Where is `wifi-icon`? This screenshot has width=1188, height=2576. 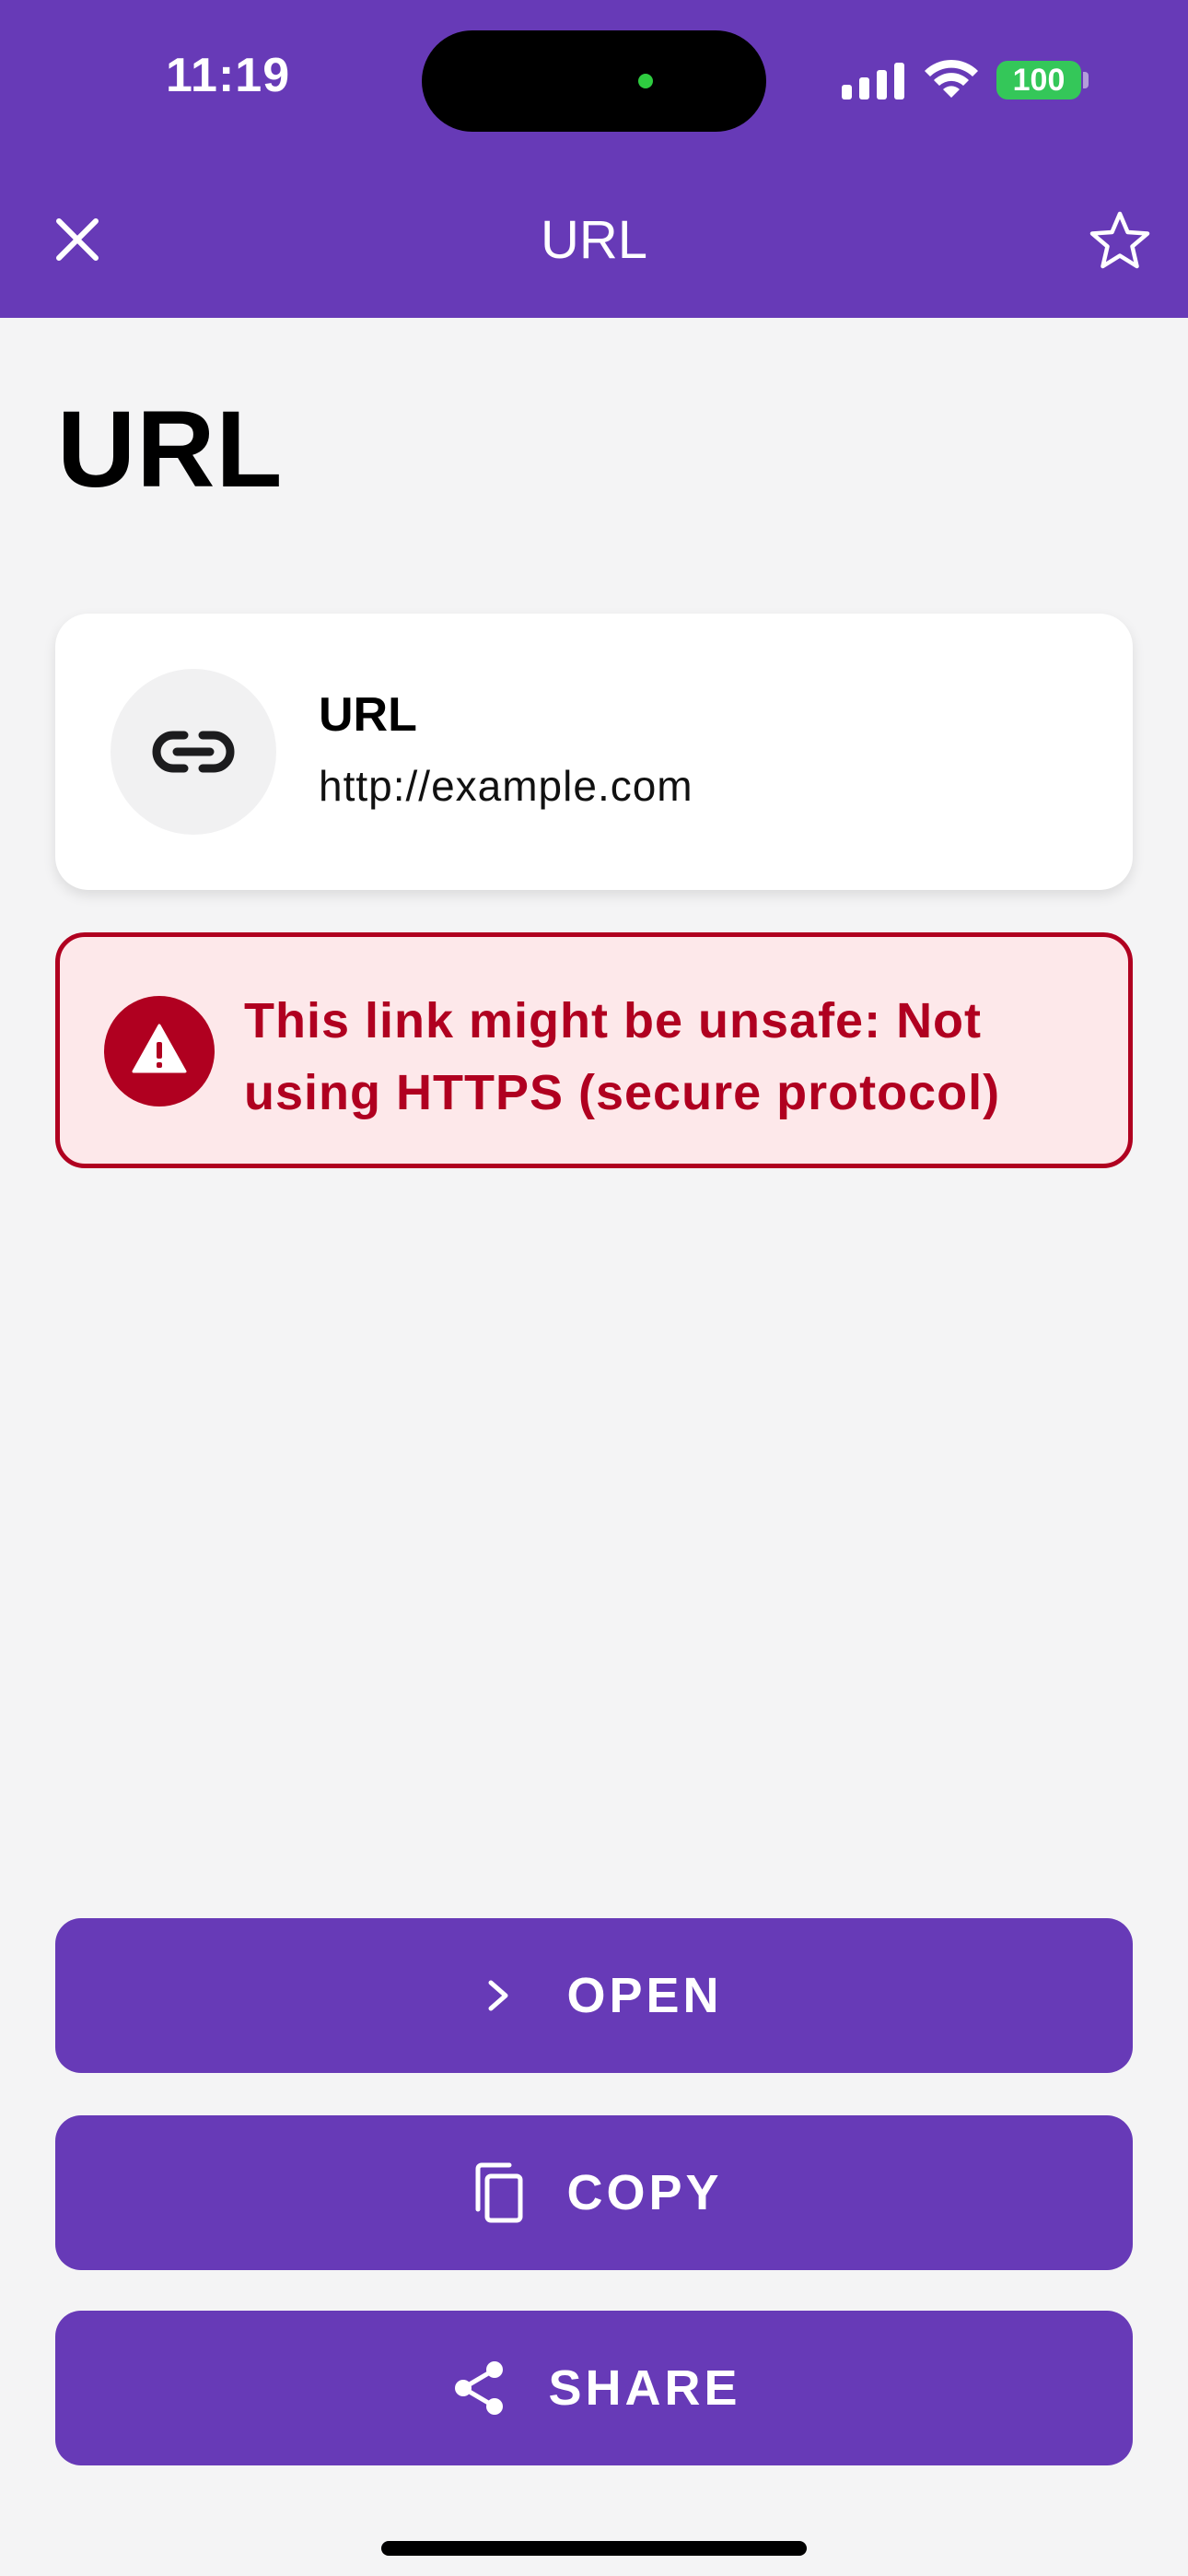 wifi-icon is located at coordinates (951, 78).